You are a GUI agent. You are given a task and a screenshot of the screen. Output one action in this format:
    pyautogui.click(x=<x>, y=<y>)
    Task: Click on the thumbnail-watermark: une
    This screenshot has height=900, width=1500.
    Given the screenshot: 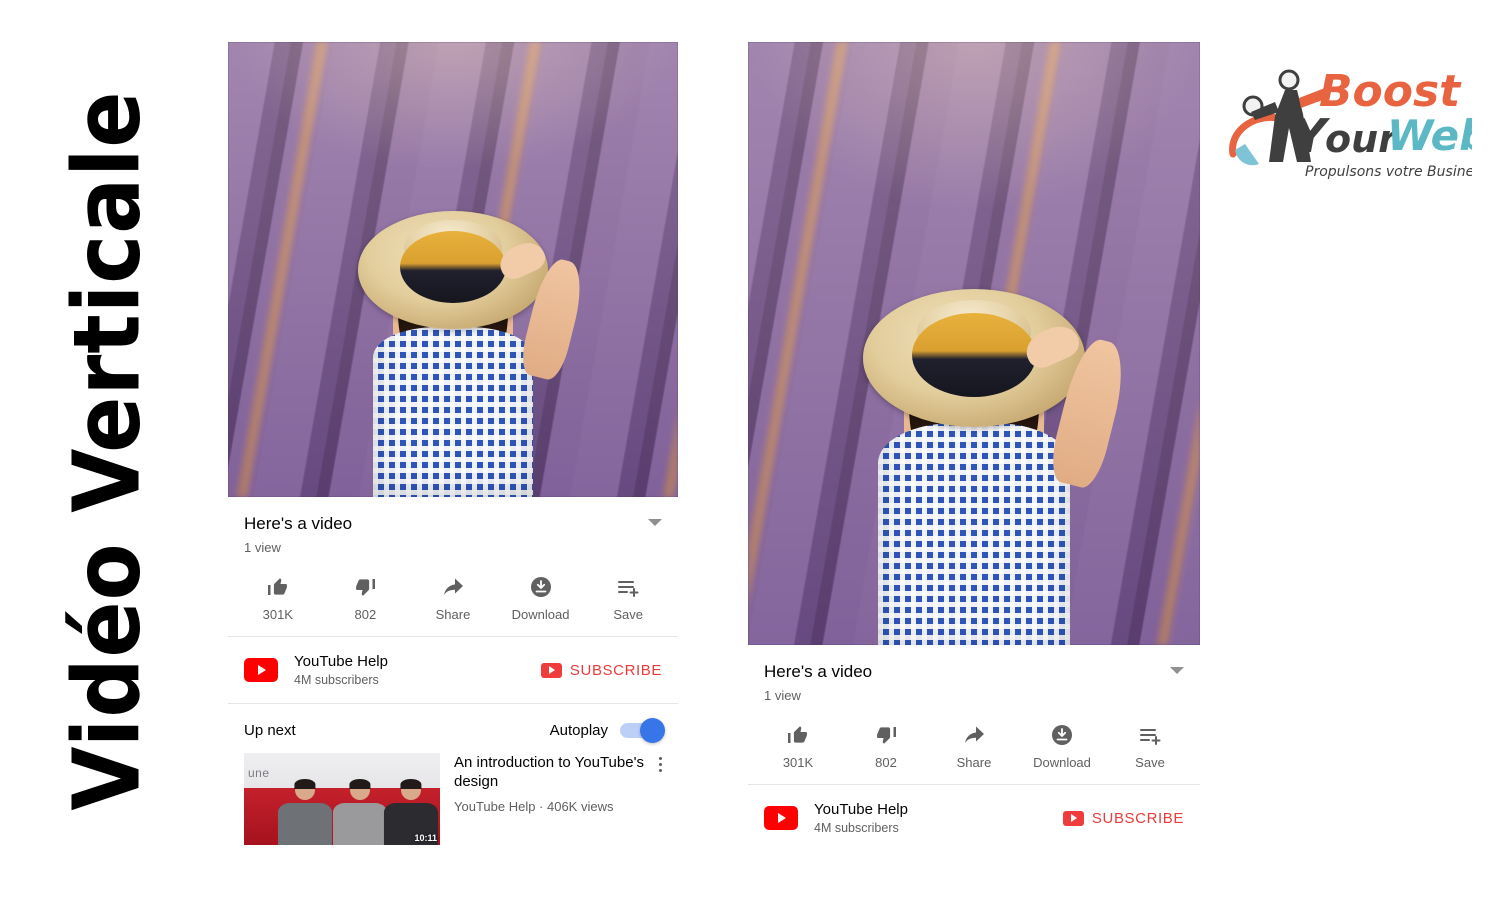 What is the action you would take?
    pyautogui.click(x=259, y=773)
    